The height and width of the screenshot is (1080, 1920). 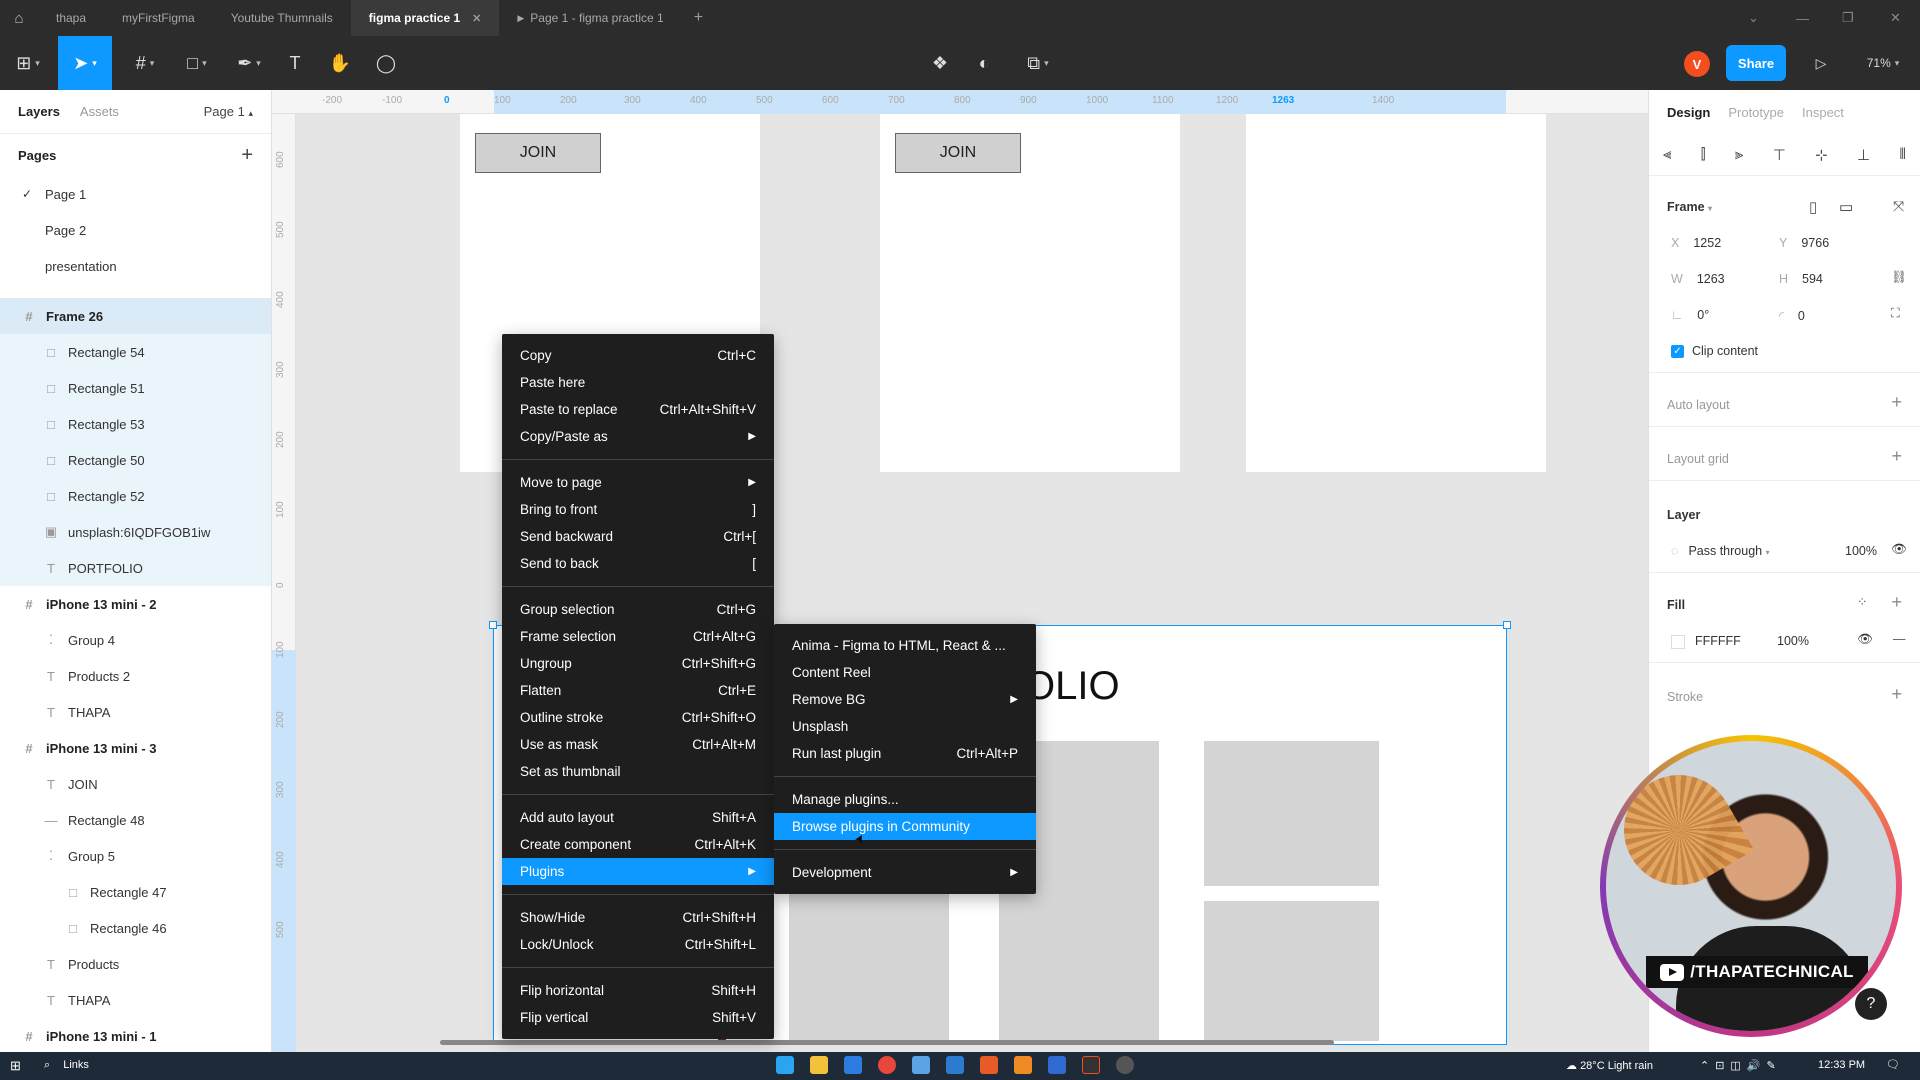 I want to click on rotation-field: ∟ 0°, so click(x=1690, y=315).